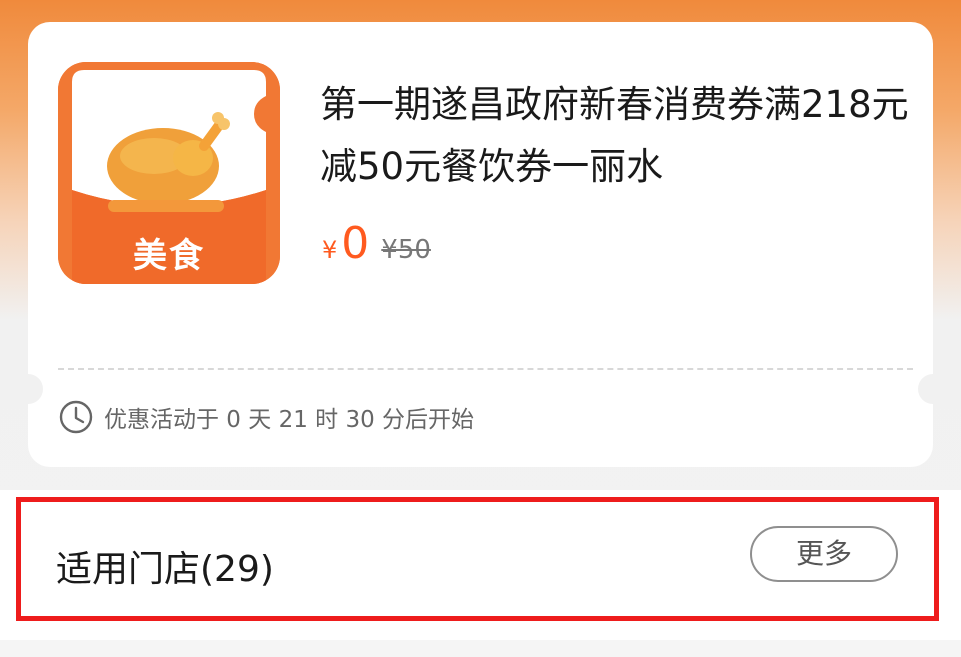 The width and height of the screenshot is (961, 657). Describe the element at coordinates (289, 420) in the screenshot. I see `countdown-text: 优惠活动于 0 天 21 时 30 分后开始` at that location.